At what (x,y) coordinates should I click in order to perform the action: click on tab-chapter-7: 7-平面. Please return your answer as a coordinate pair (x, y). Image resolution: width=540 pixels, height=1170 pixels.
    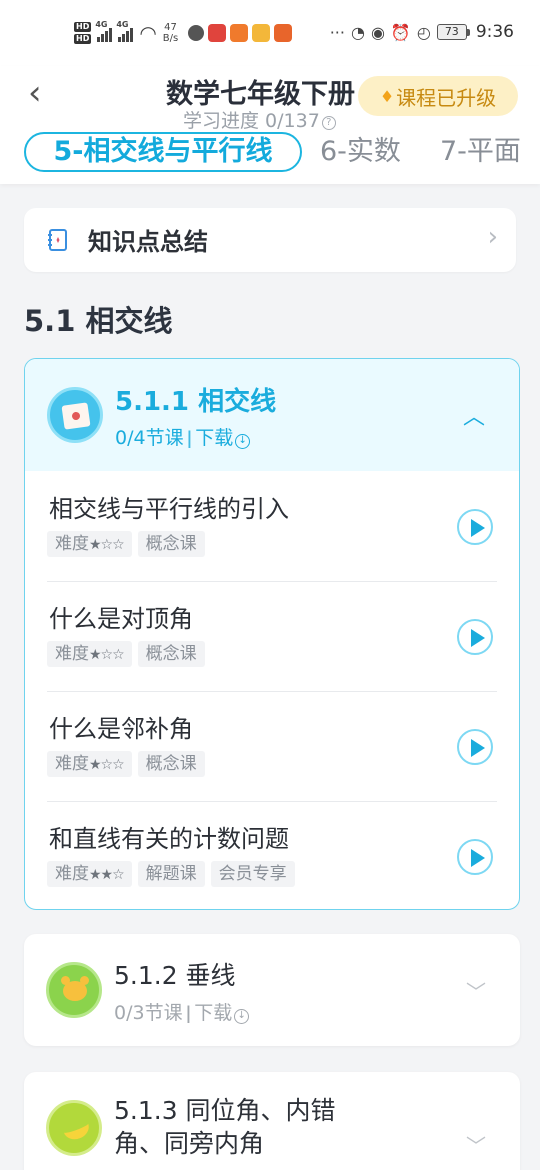
    Looking at the image, I should click on (480, 152).